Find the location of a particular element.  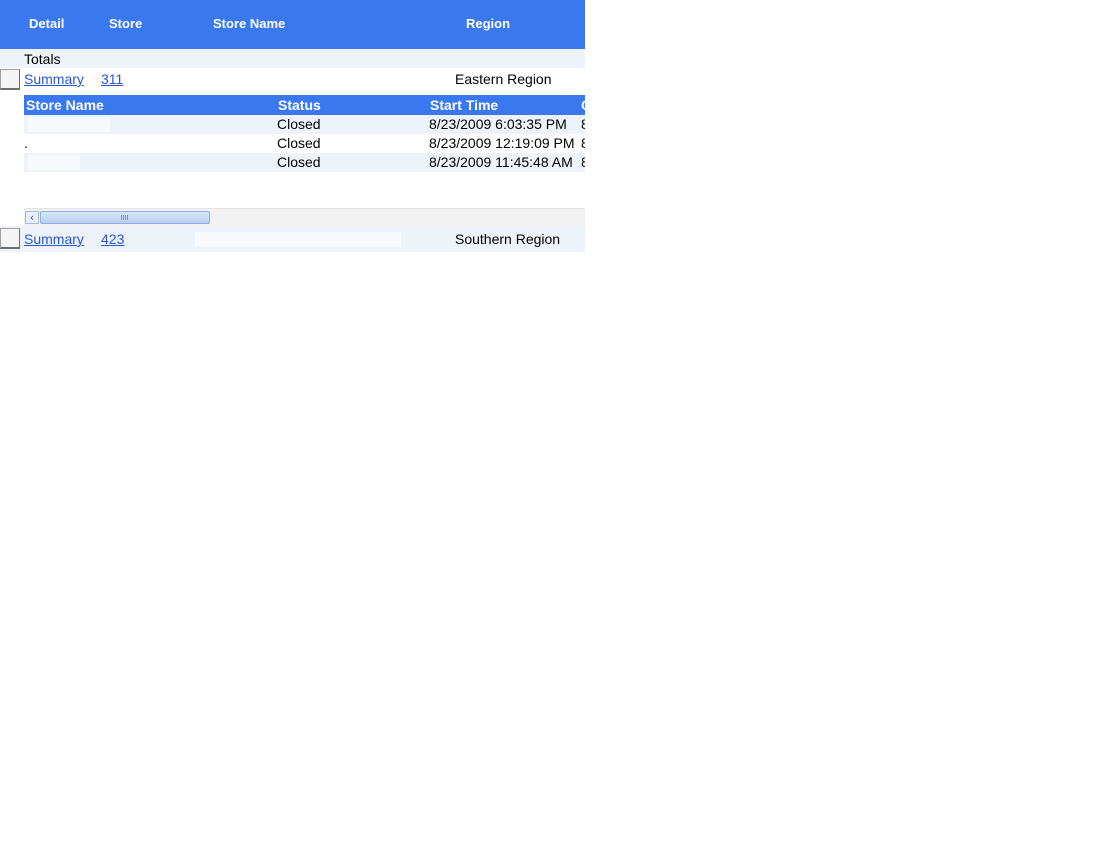

grip-icon is located at coordinates (124, 217).